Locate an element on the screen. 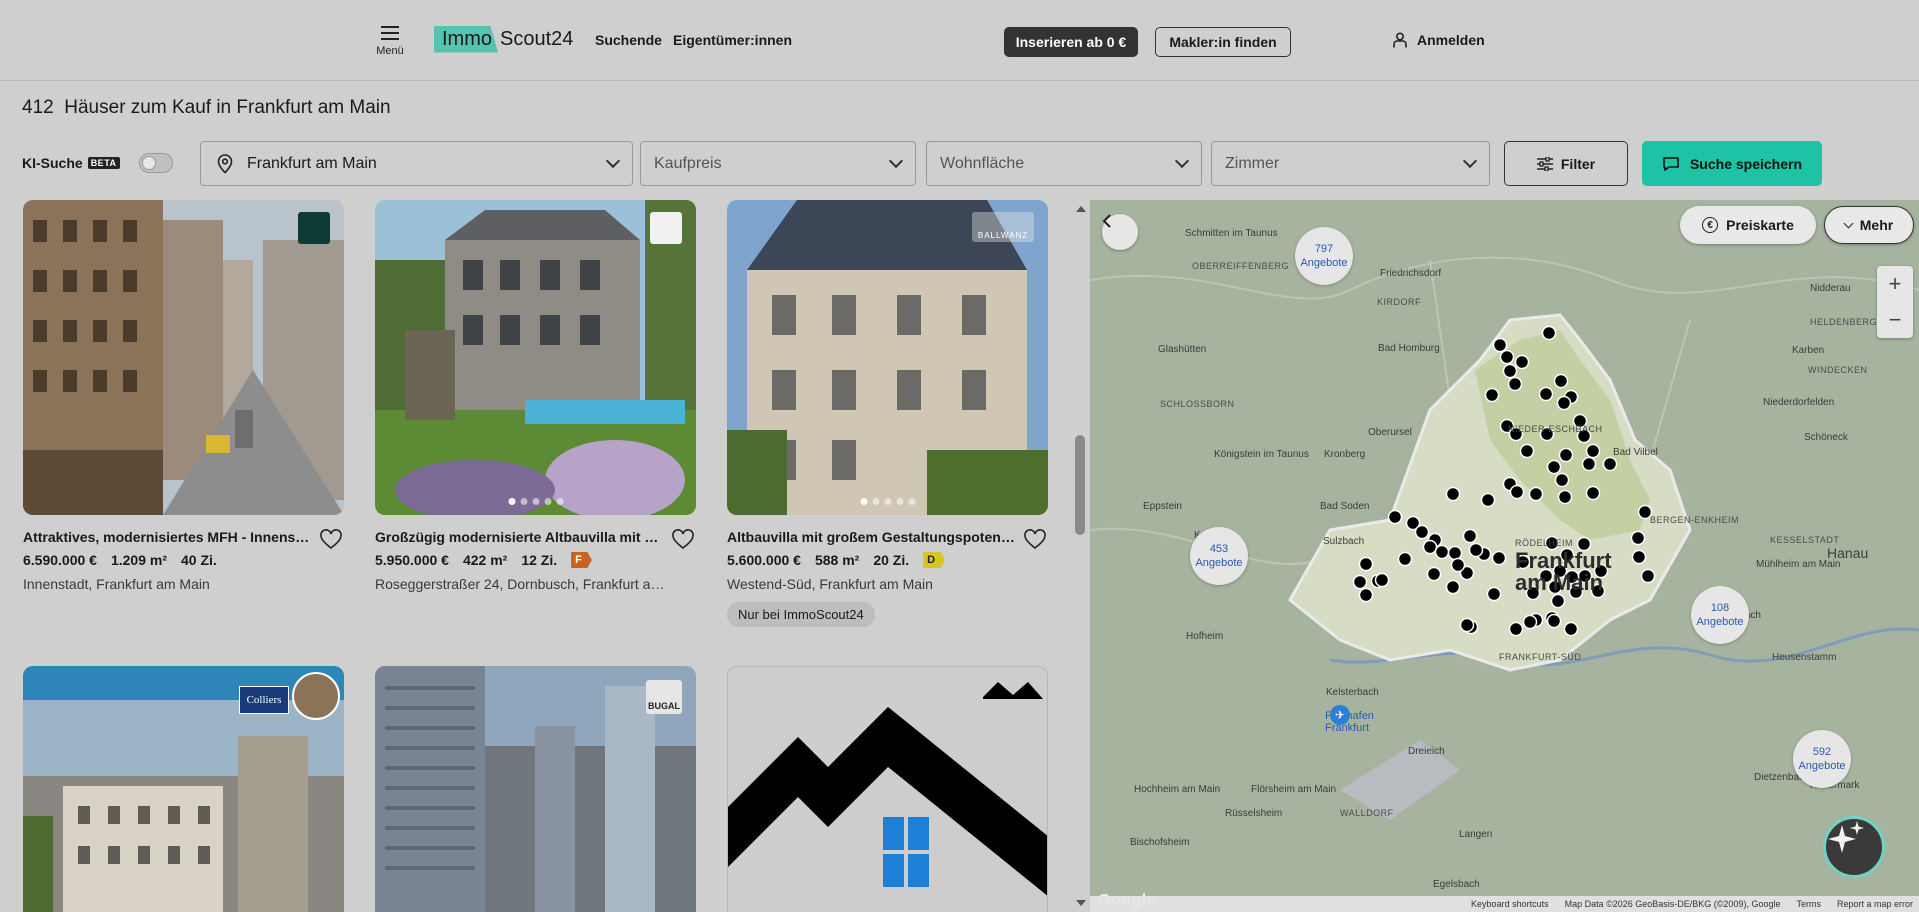 This screenshot has height=912, width=1919. nav-eigentuemer: Eigentümer:innen is located at coordinates (732, 40).